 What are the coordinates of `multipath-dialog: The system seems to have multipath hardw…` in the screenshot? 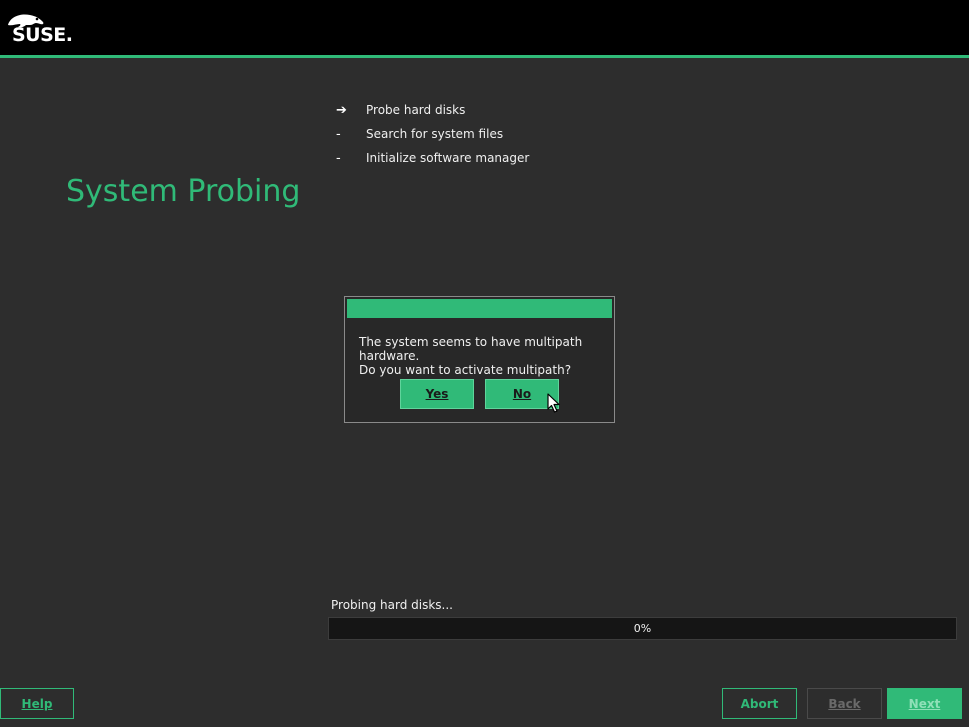 It's located at (479, 359).